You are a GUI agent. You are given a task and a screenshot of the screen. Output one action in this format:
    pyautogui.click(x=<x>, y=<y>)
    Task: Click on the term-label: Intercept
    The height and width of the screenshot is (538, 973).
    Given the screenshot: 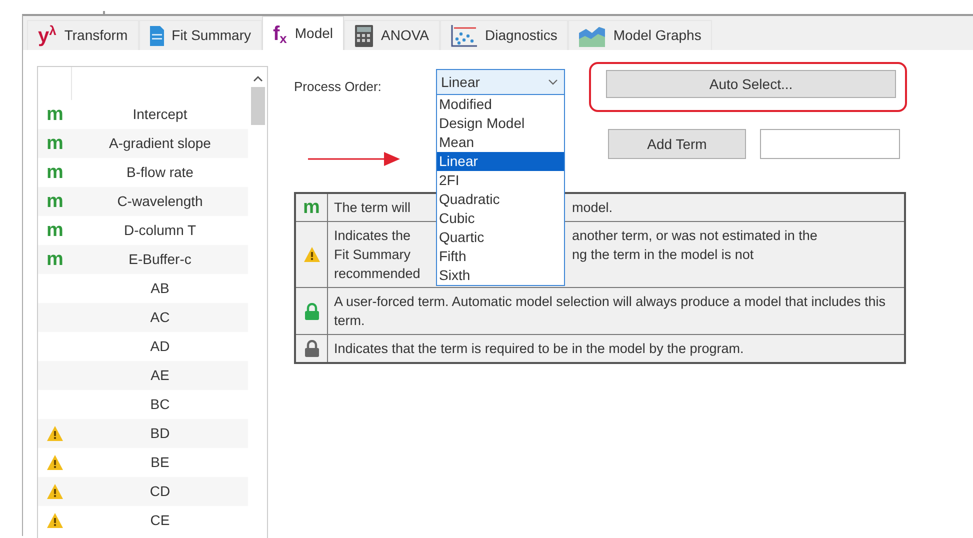 What is the action you would take?
    pyautogui.click(x=160, y=114)
    